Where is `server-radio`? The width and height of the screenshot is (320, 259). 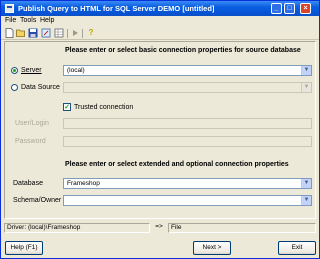
server-radio is located at coordinates (14, 70).